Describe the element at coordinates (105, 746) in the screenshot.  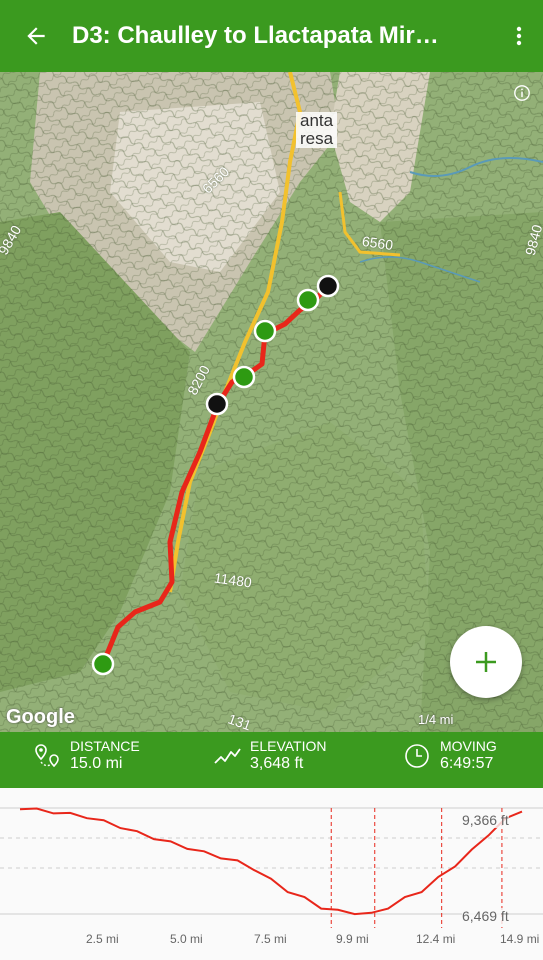
I see `distance-label: DISTANCE` at that location.